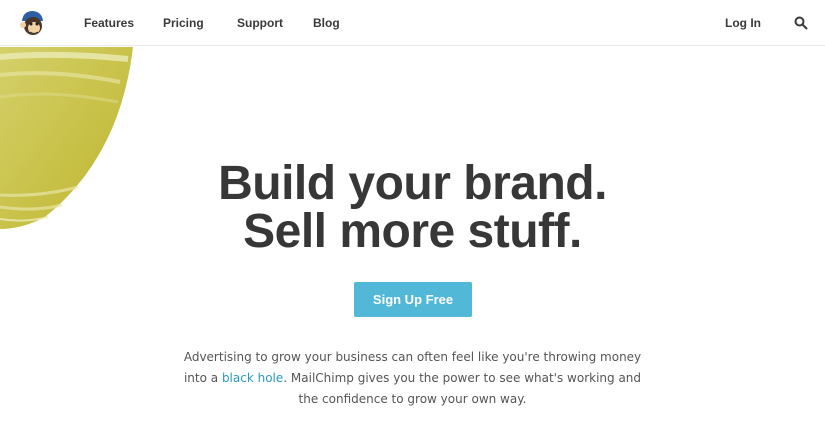 The height and width of the screenshot is (423, 825). I want to click on login-link: Log In, so click(743, 23).